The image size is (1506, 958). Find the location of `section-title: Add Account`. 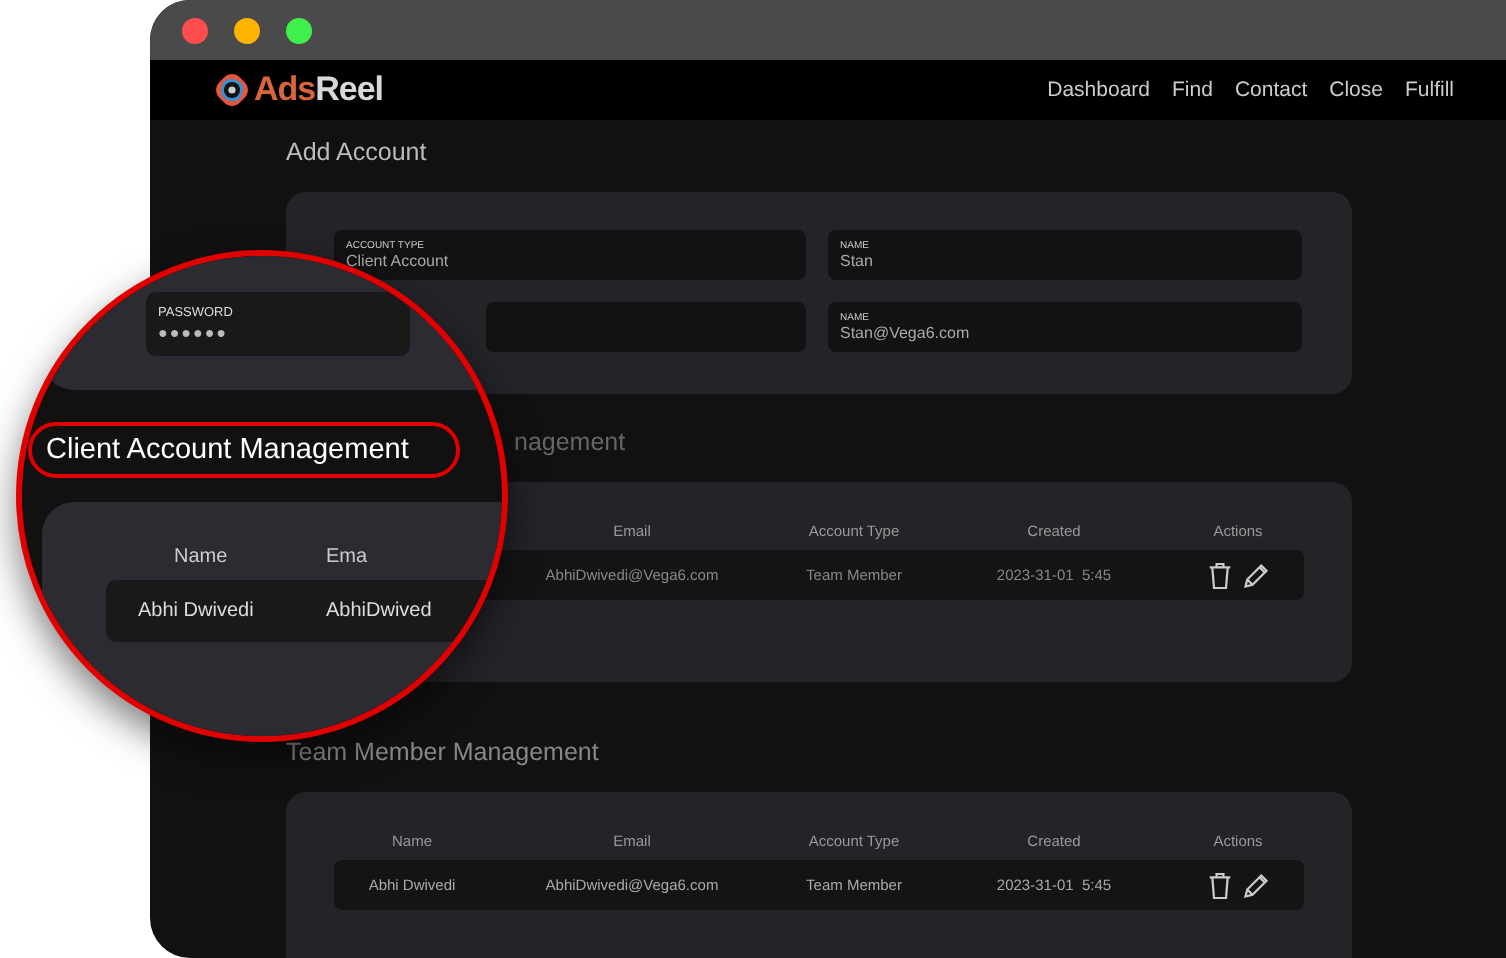

section-title: Add Account is located at coordinates (357, 154).